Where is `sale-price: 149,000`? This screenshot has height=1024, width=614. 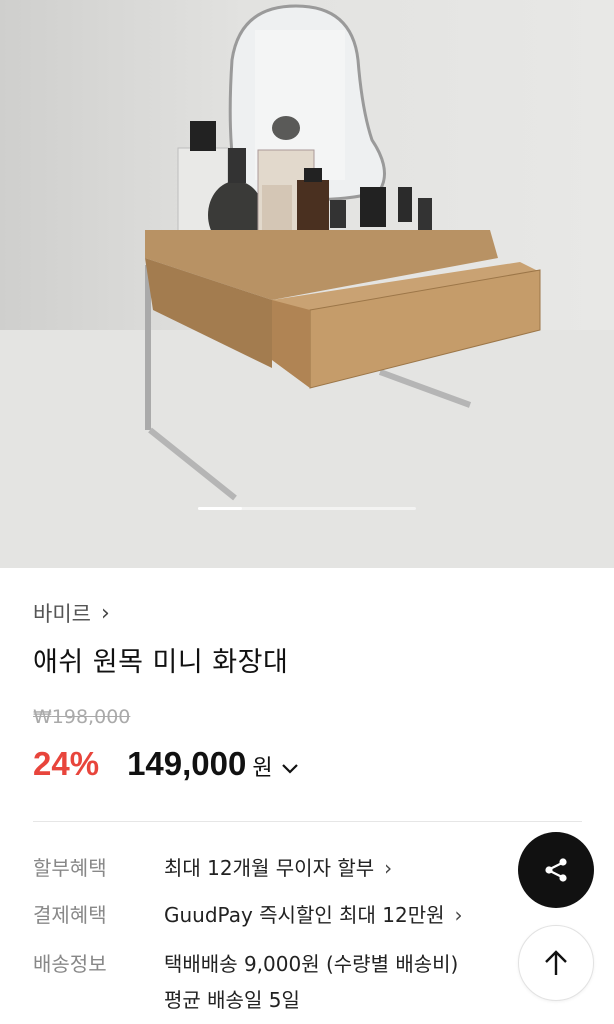 sale-price: 149,000 is located at coordinates (187, 763).